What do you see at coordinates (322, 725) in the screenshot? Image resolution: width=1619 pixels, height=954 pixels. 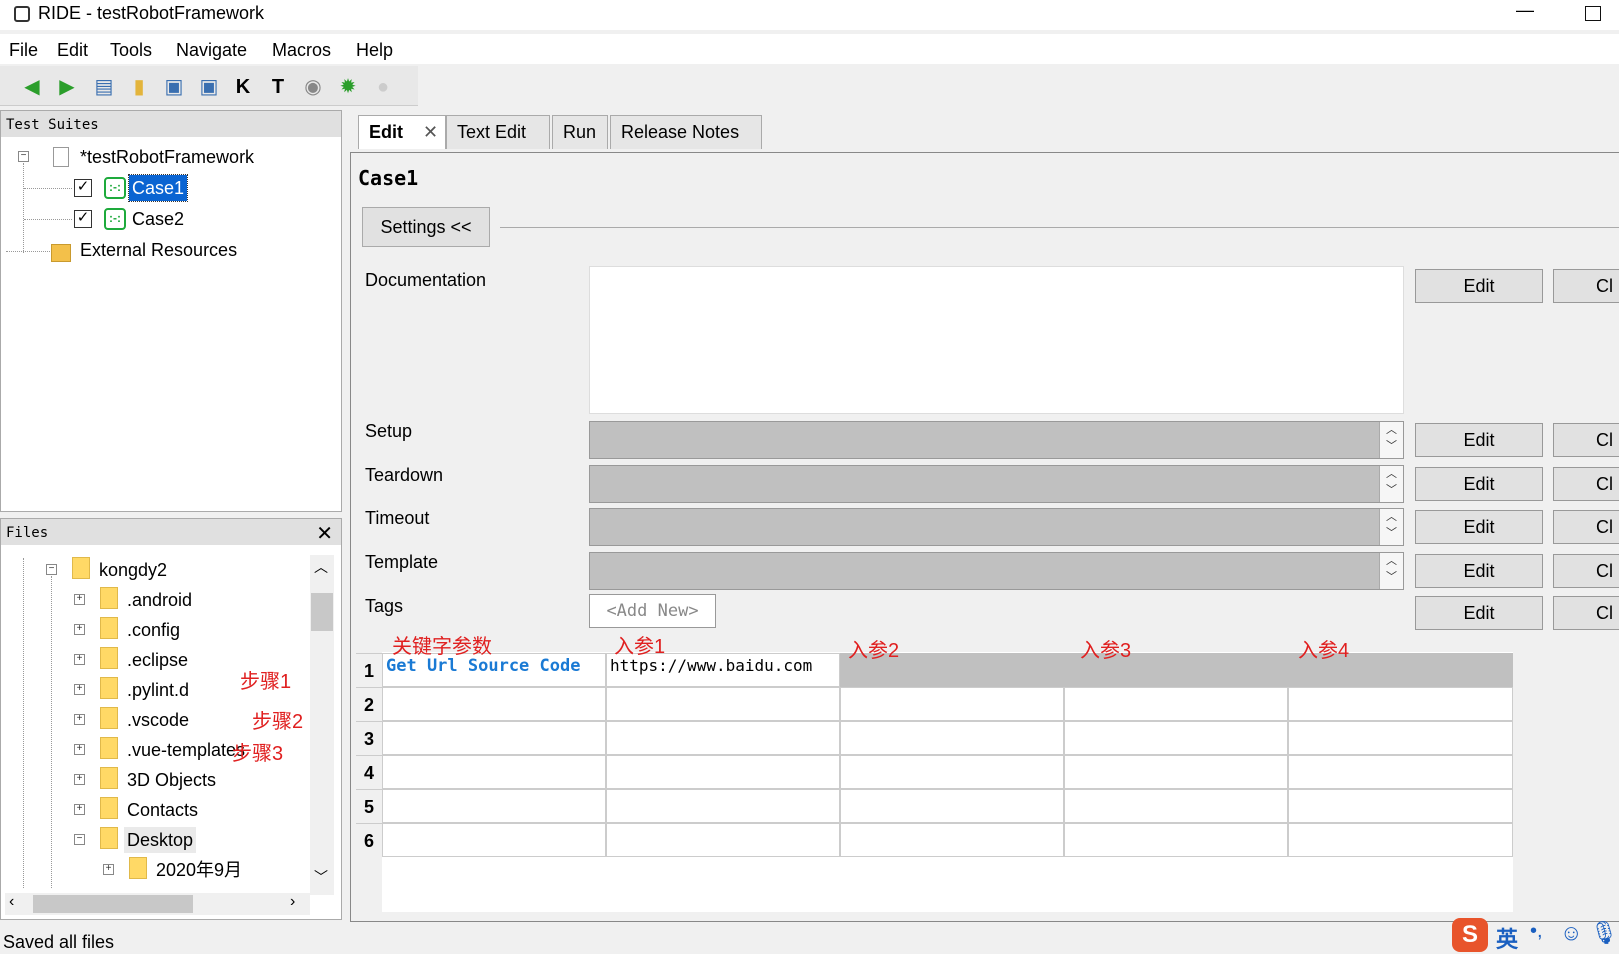 I see `files-vertical-scrollbar: ︿ ﹀` at bounding box center [322, 725].